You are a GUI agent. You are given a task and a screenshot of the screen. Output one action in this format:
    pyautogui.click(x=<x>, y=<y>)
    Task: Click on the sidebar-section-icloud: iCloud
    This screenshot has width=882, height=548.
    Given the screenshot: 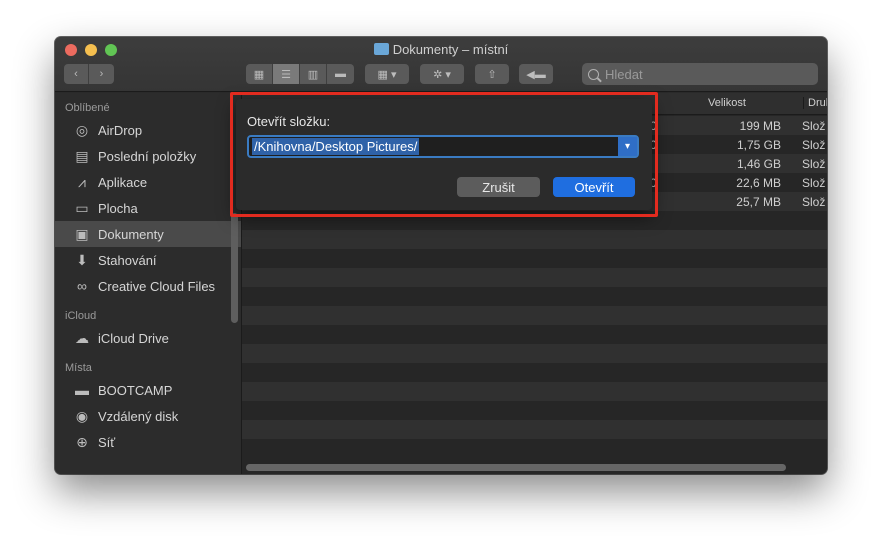 What is the action you would take?
    pyautogui.click(x=81, y=316)
    